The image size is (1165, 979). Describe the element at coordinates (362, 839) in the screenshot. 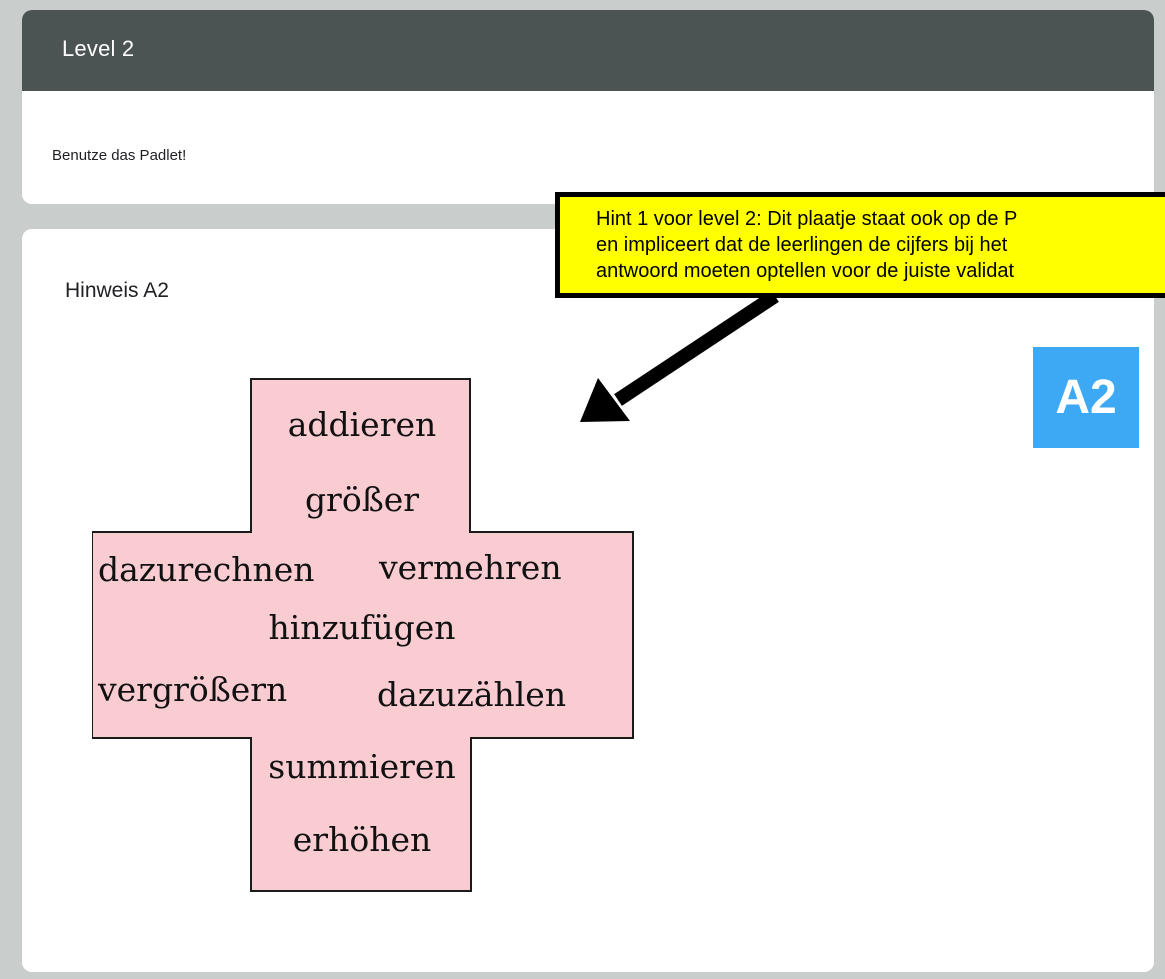

I see `cross-word-erhoehen: erhöhen` at that location.